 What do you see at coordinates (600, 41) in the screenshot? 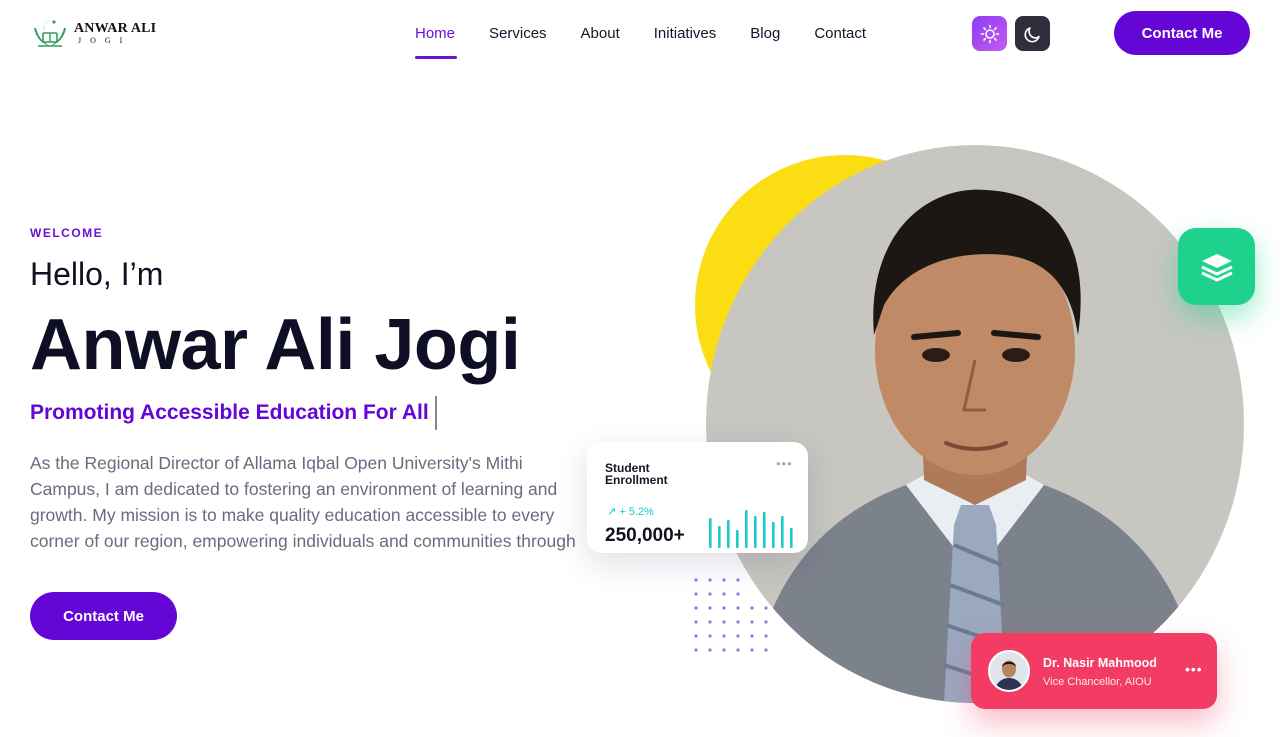
I see `nav-item-about: About` at bounding box center [600, 41].